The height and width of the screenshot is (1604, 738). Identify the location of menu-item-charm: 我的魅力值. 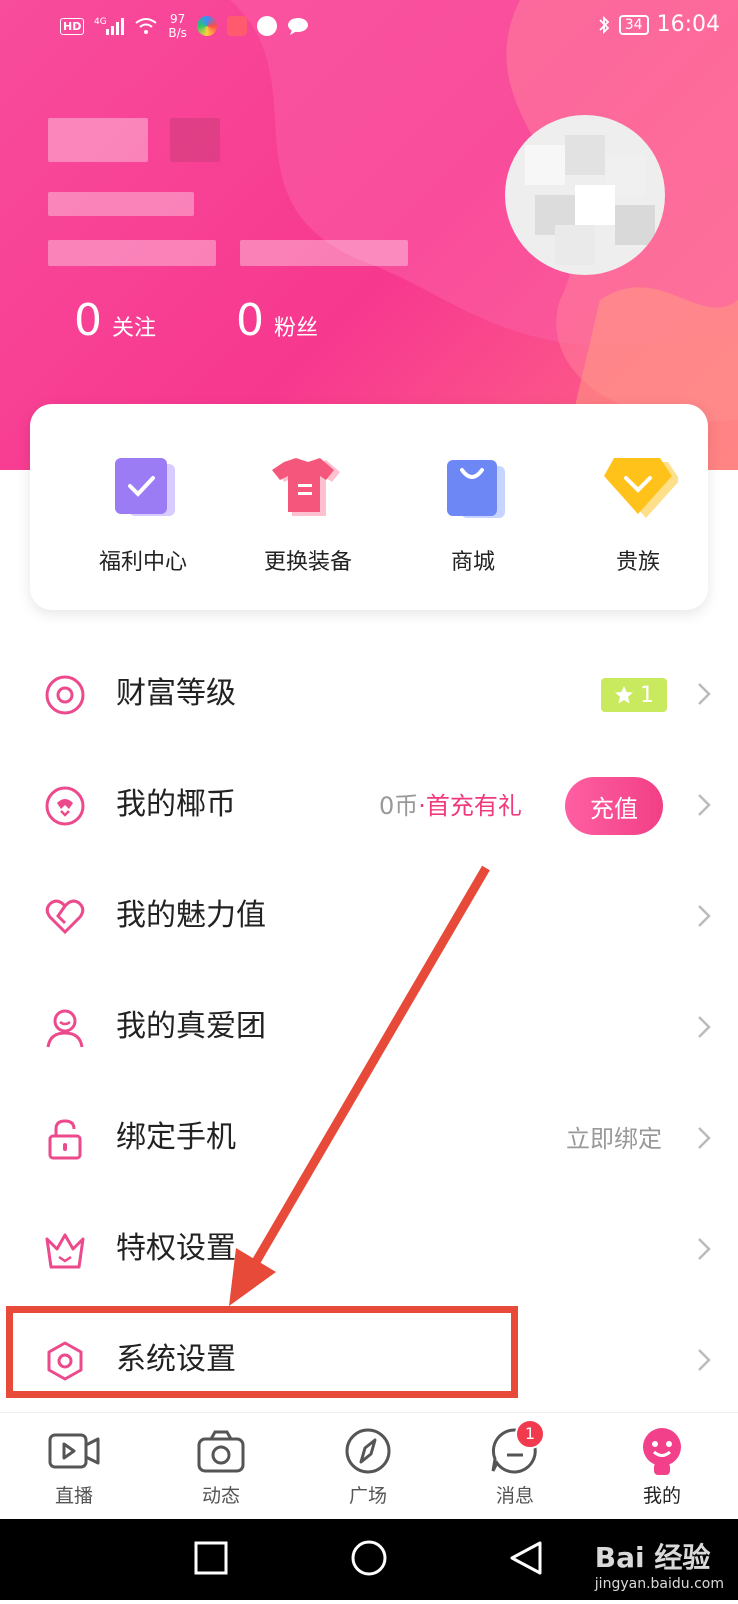
(369, 917).